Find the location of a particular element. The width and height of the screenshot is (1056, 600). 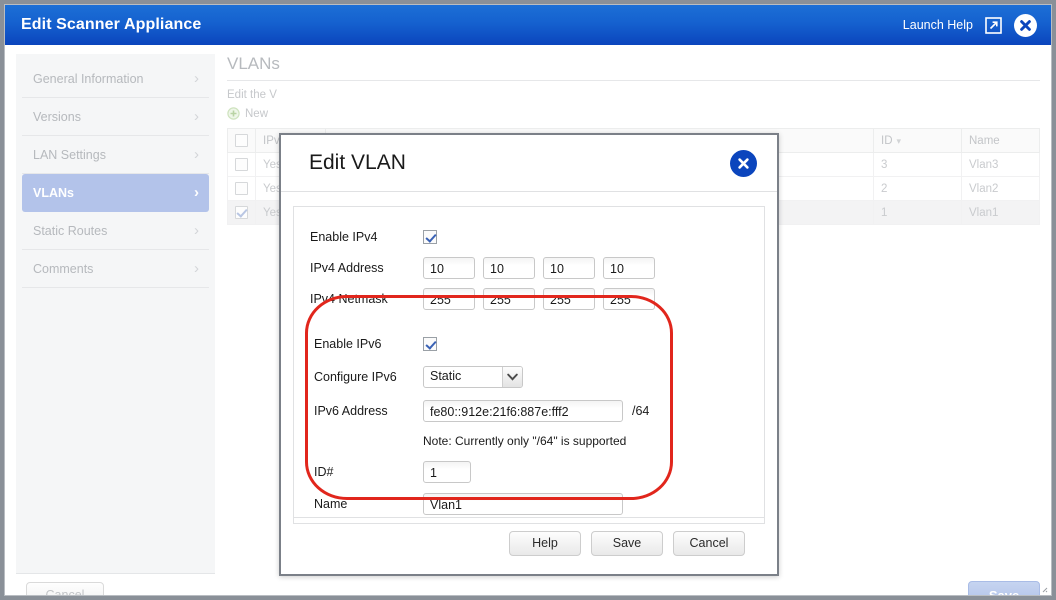

select-all-checkbox is located at coordinates (241, 140).